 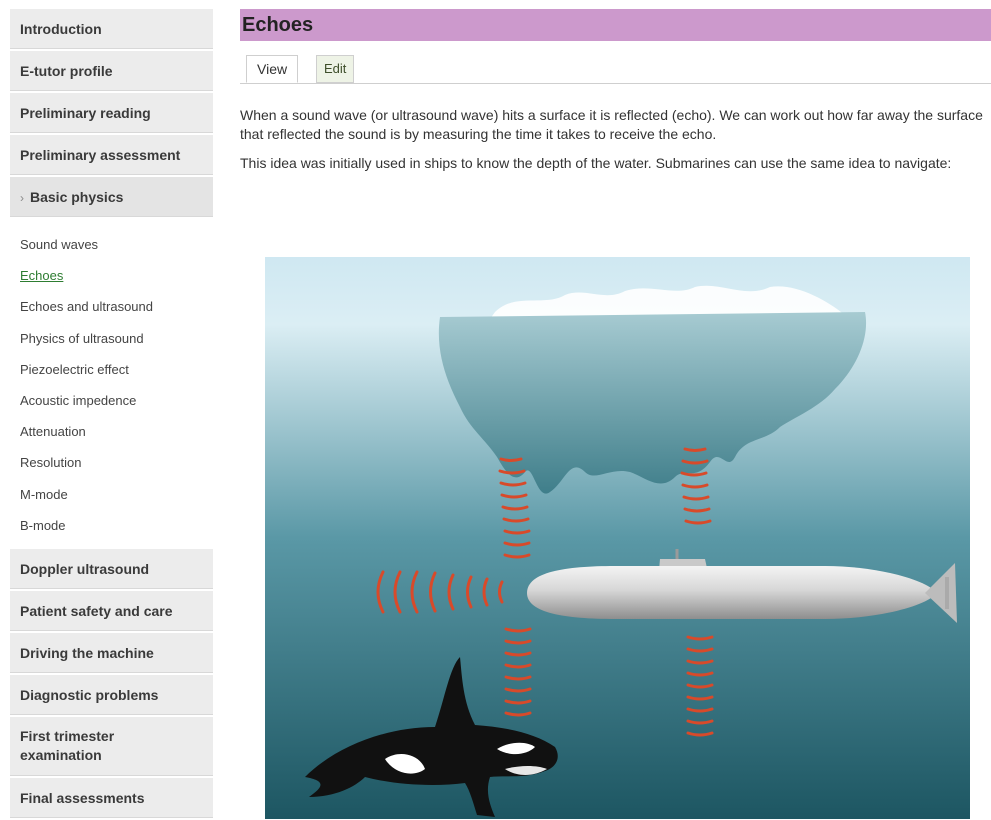 I want to click on nav-diagnostic-problems: Diagnostic problems, so click(x=111, y=694).